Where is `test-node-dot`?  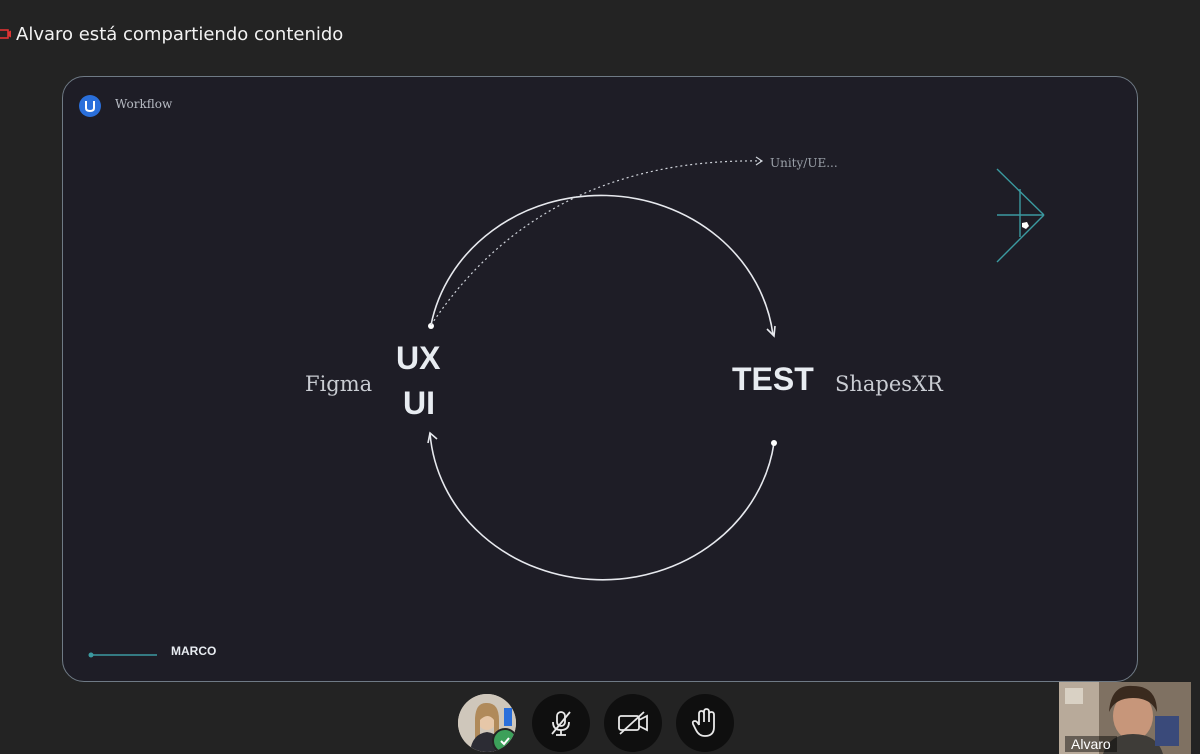
test-node-dot is located at coordinates (774, 443).